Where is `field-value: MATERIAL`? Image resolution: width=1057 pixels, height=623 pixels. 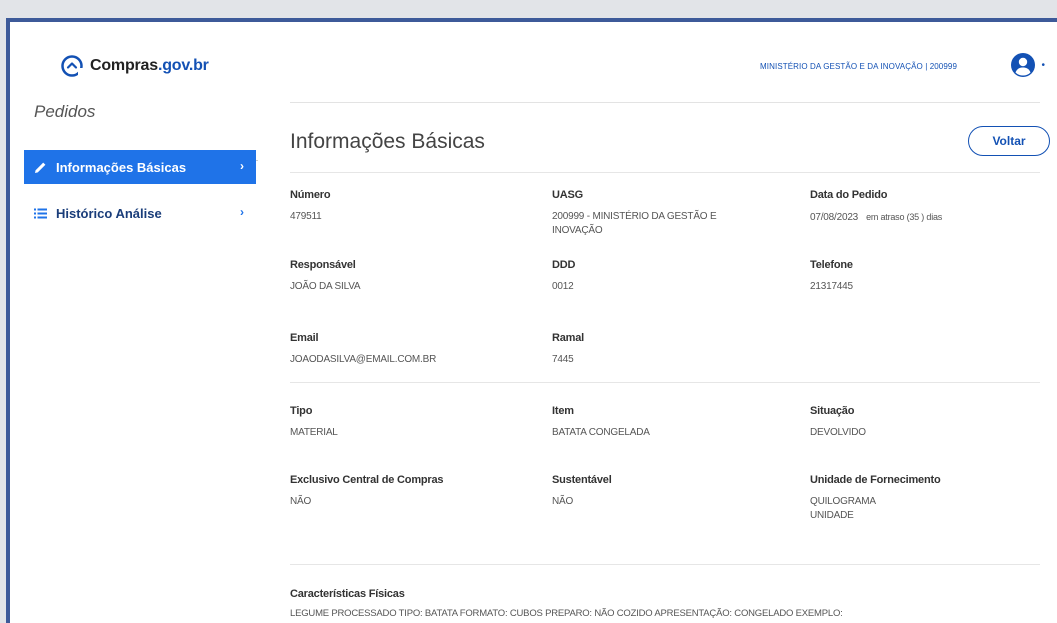
field-value: MATERIAL is located at coordinates (314, 432).